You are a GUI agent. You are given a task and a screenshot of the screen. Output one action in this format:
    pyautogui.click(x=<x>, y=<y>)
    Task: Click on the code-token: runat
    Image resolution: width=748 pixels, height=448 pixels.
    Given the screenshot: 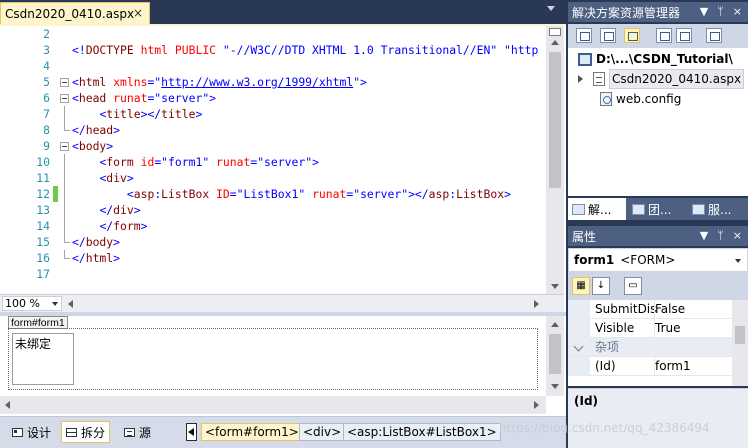 What is the action you would take?
    pyautogui.click(x=233, y=162)
    